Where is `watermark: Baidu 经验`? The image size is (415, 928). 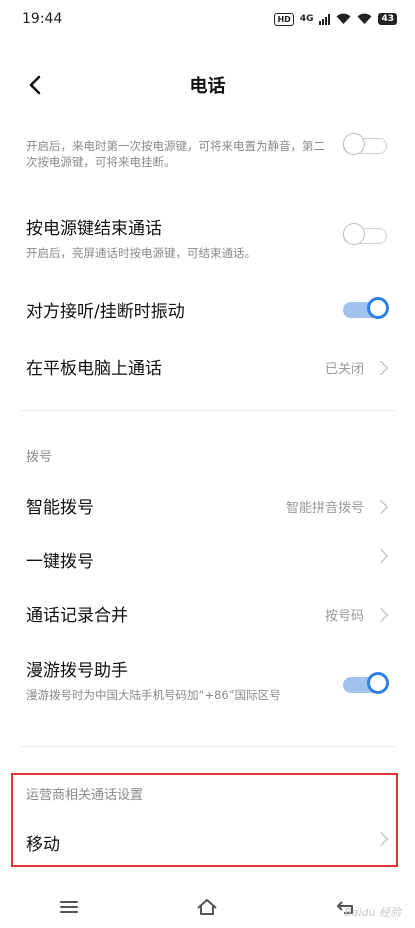 watermark: Baidu 经验 is located at coordinates (372, 912).